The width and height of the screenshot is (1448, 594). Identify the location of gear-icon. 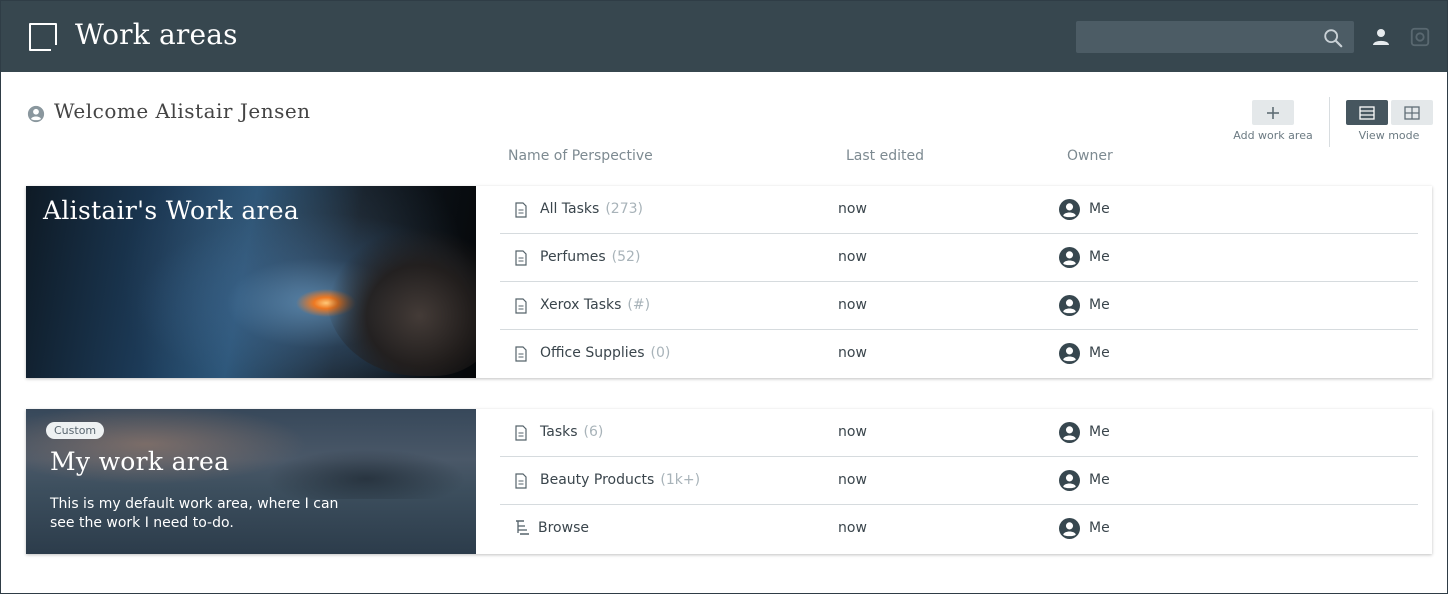
(1420, 37).